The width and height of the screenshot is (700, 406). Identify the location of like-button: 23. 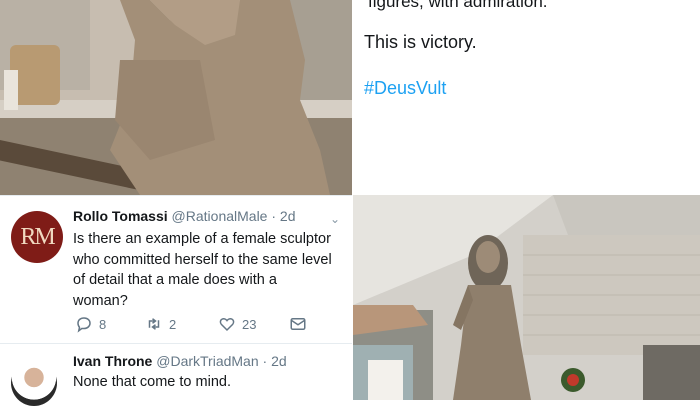
(237, 324).